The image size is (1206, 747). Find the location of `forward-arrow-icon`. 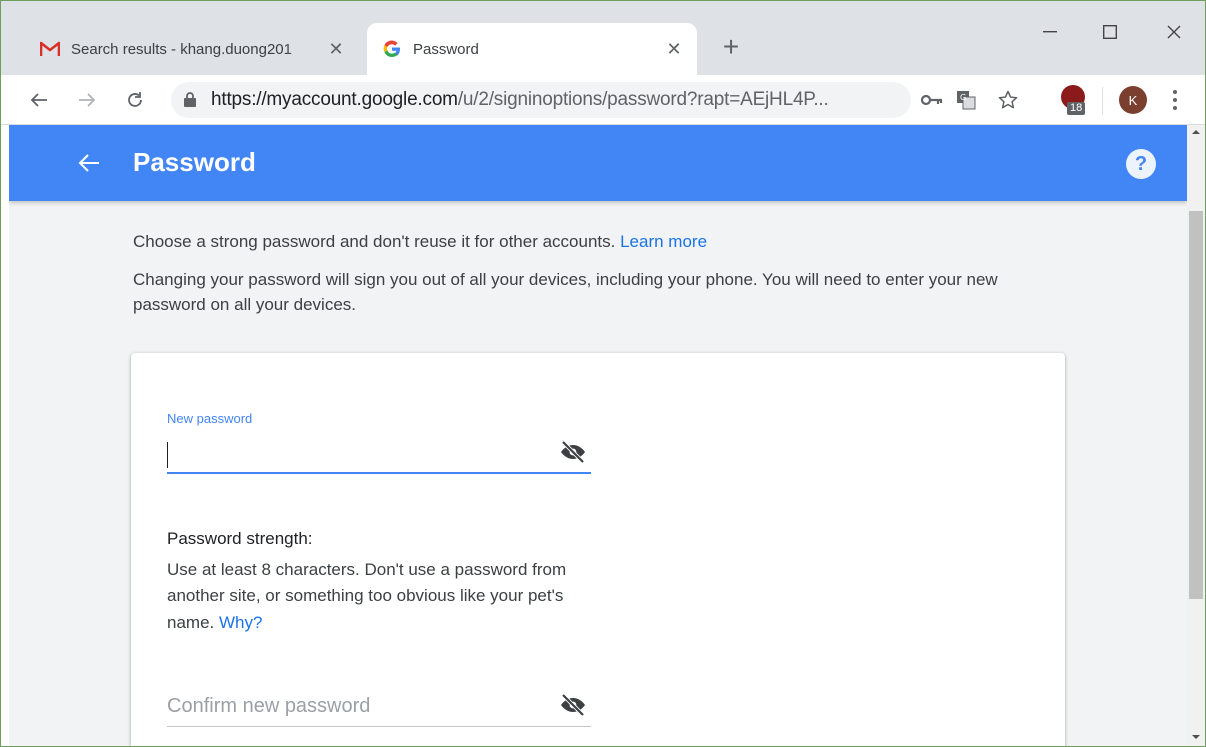

forward-arrow-icon is located at coordinates (87, 100).